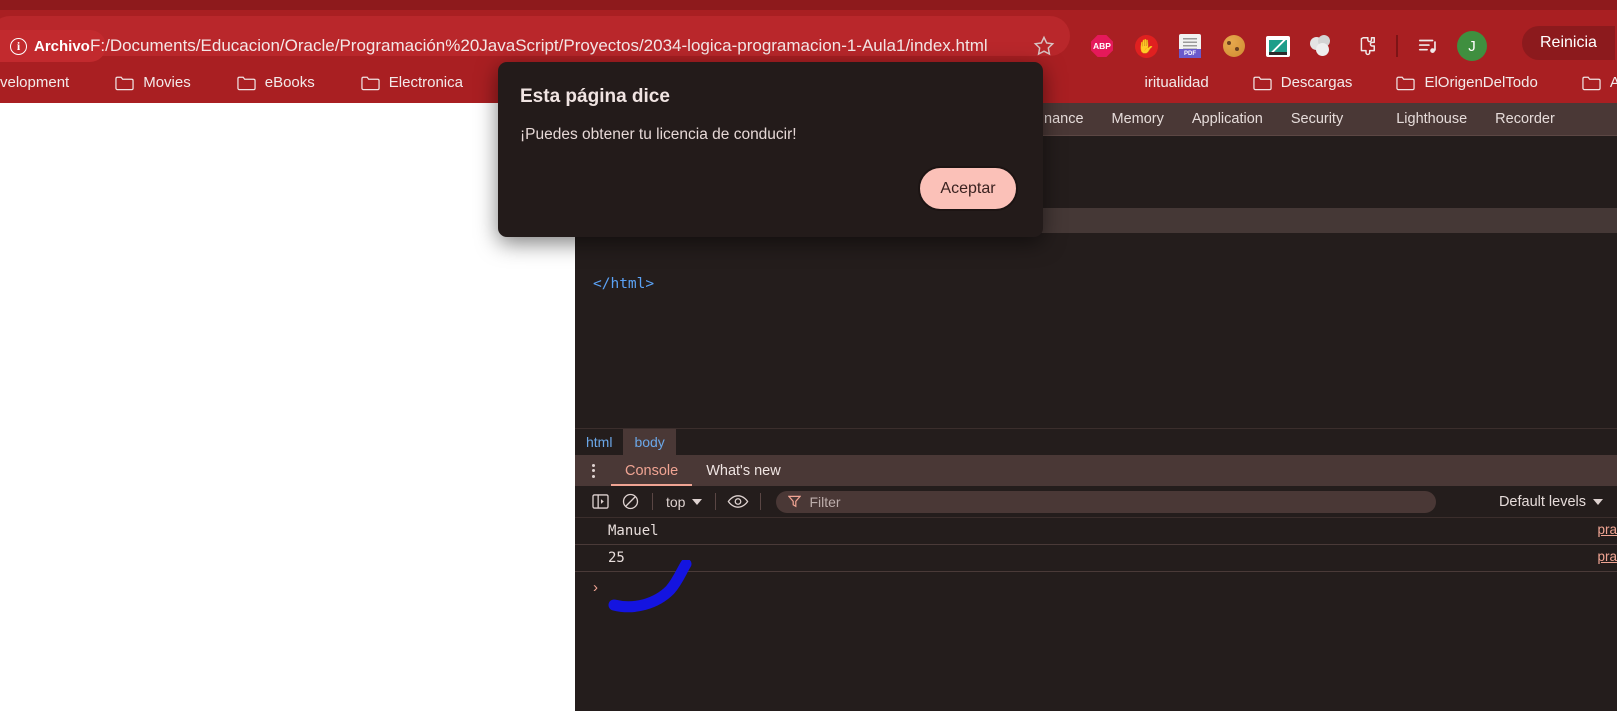 The image size is (1617, 711). I want to click on profile-avatar-button: J, so click(1472, 46).